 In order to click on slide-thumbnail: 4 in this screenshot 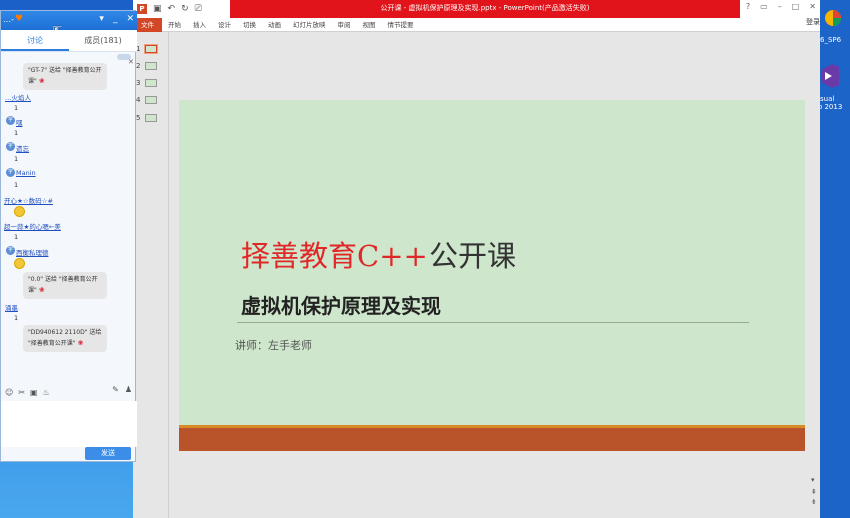, I will do `click(146, 100)`.